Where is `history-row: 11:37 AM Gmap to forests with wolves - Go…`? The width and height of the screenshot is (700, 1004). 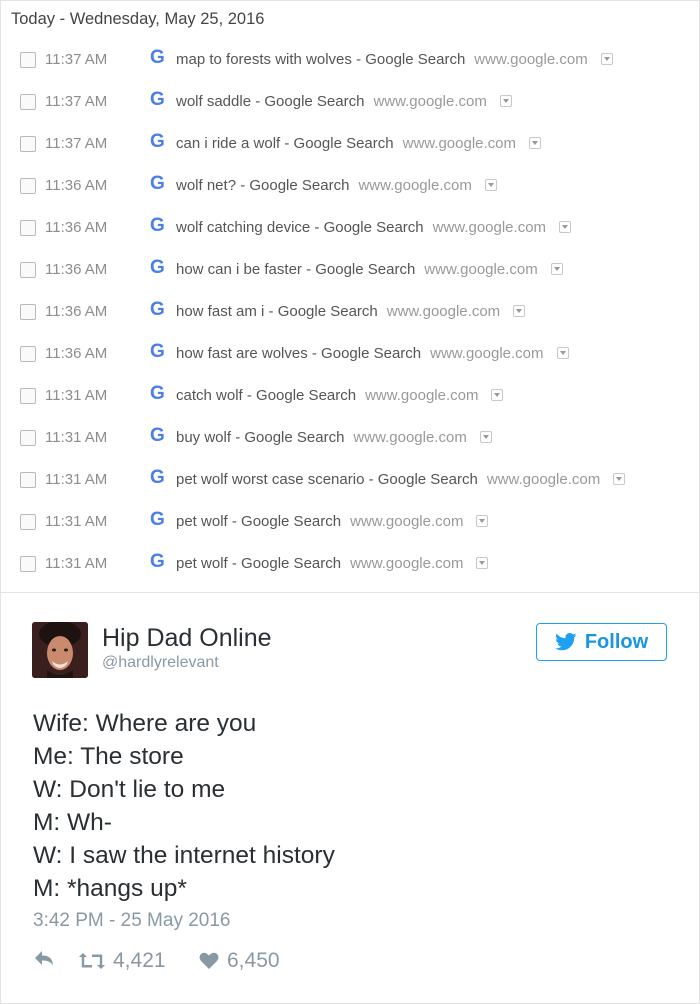
history-row: 11:37 AM Gmap to forests with wolves - Go… is located at coordinates (350, 60).